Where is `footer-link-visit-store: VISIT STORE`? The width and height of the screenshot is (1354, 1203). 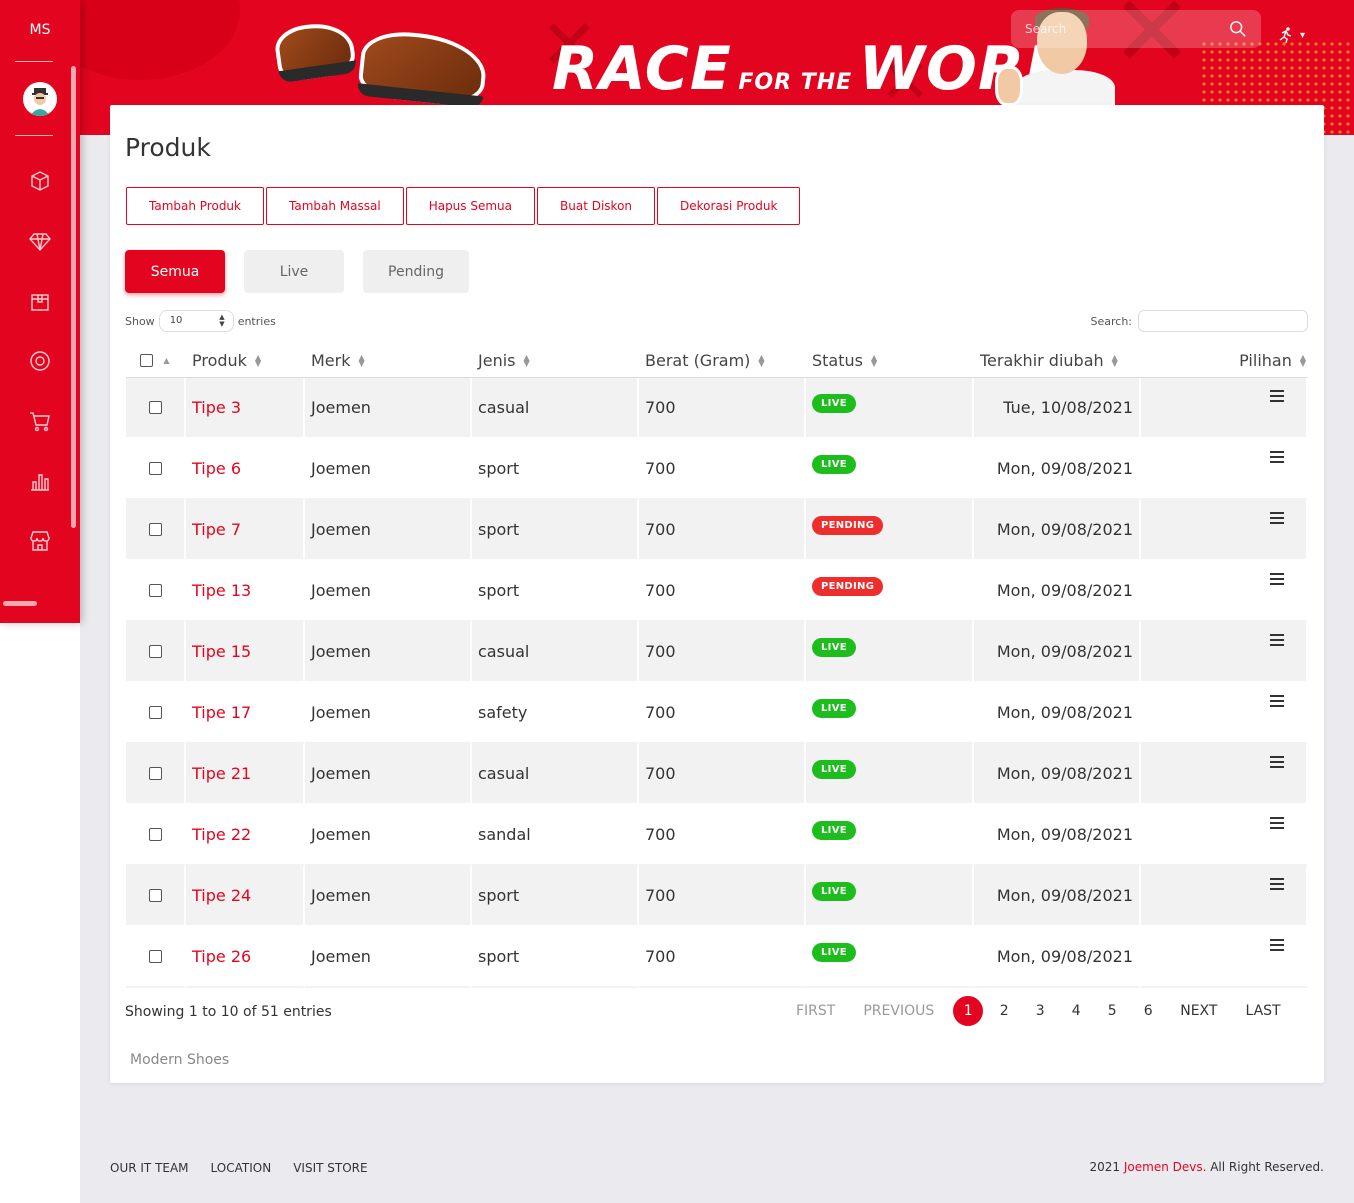 footer-link-visit-store: VISIT STORE is located at coordinates (330, 1168).